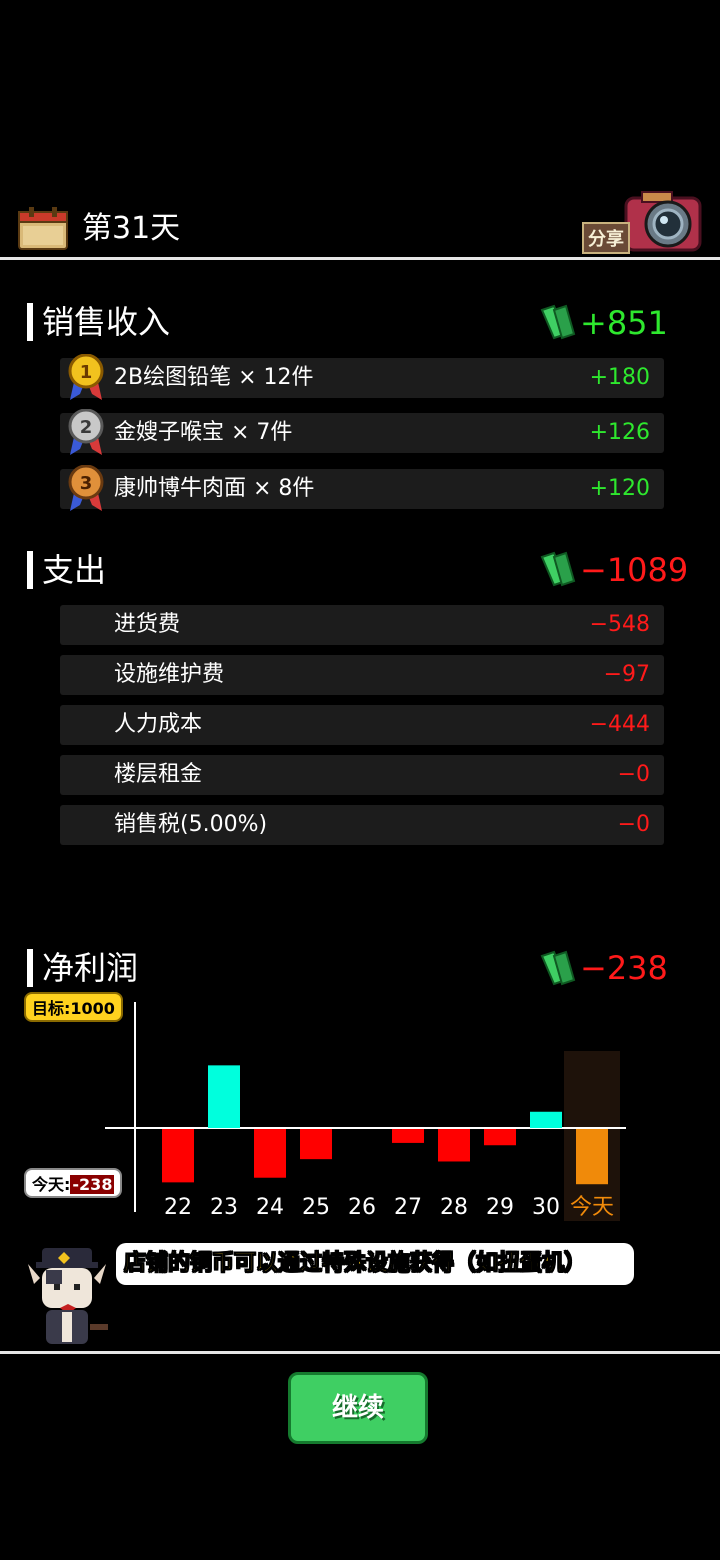 Image resolution: width=720 pixels, height=1560 pixels. I want to click on share-button: 分享, so click(641, 222).